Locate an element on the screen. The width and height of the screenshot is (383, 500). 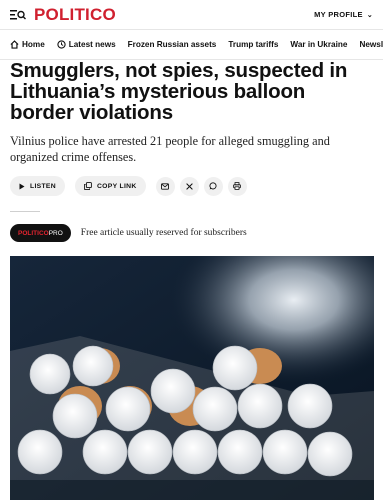
print-icon is located at coordinates (237, 186).